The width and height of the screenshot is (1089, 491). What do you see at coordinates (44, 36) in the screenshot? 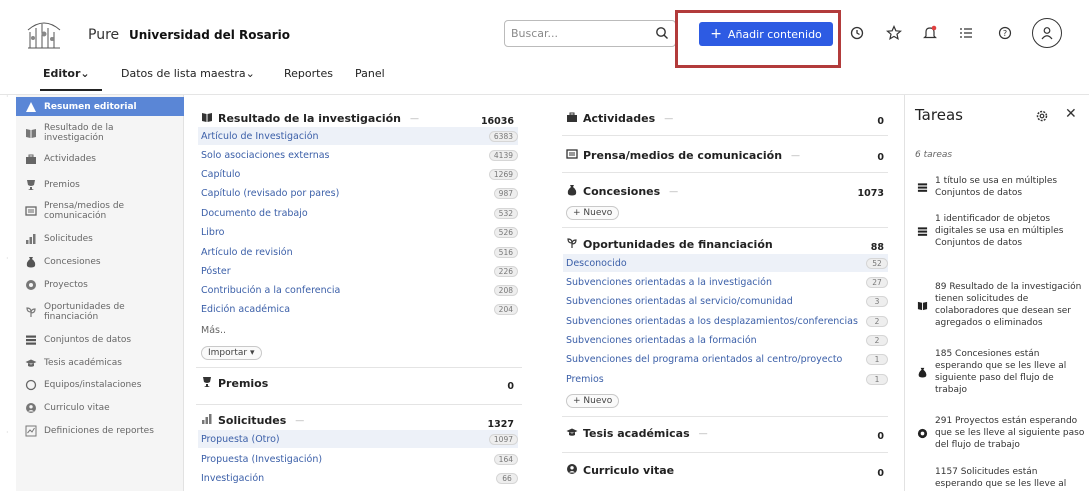
I see `university-logo` at bounding box center [44, 36].